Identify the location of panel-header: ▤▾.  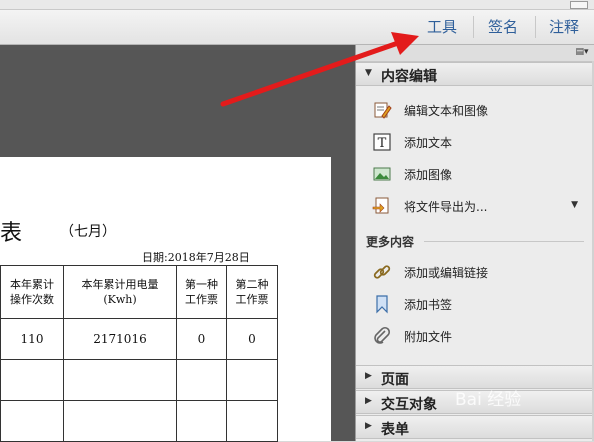
(475, 53).